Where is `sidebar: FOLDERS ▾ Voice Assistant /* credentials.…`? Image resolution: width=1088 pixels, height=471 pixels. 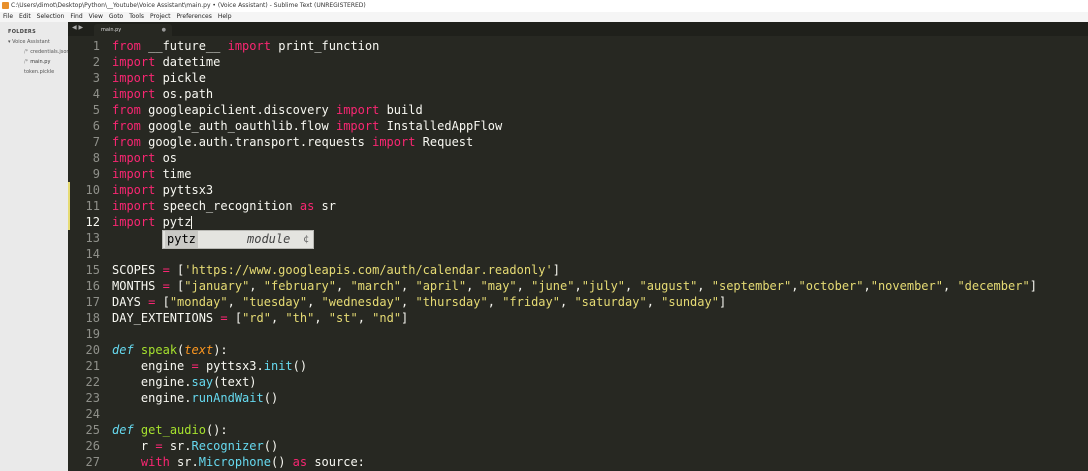 sidebar: FOLDERS ▾ Voice Assistant /* credentials.… is located at coordinates (35, 246).